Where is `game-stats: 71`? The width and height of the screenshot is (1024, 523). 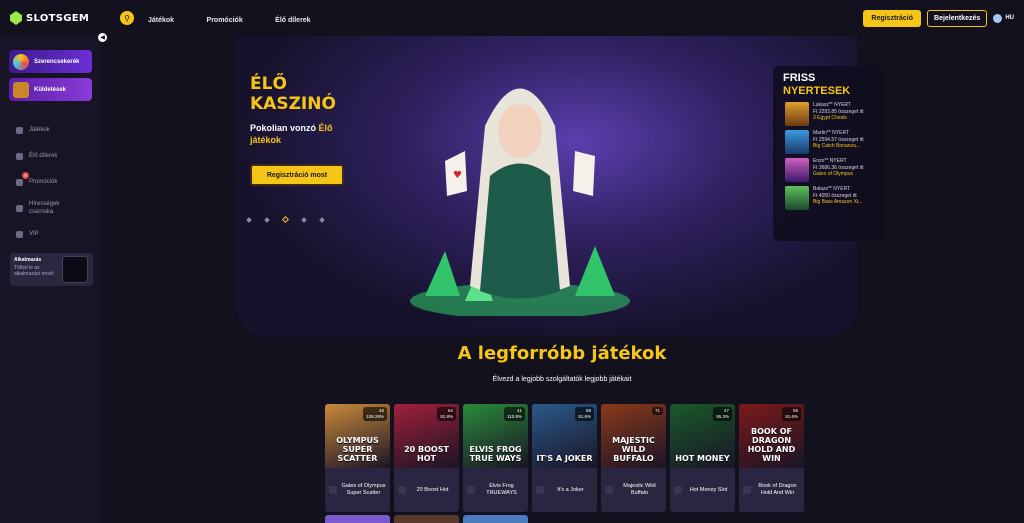 game-stats: 71 is located at coordinates (657, 411).